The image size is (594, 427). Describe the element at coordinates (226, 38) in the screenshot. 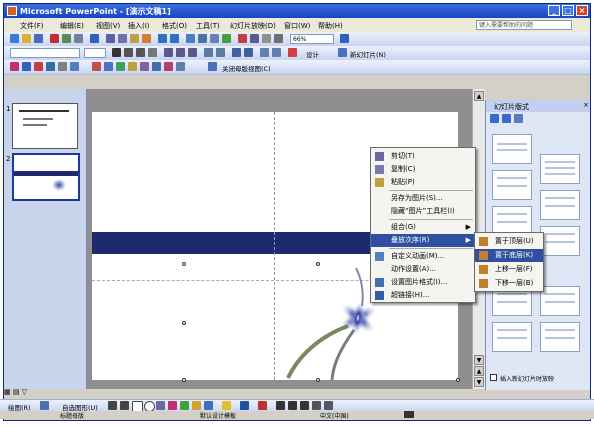

I see `insert-diagram-icon` at that location.